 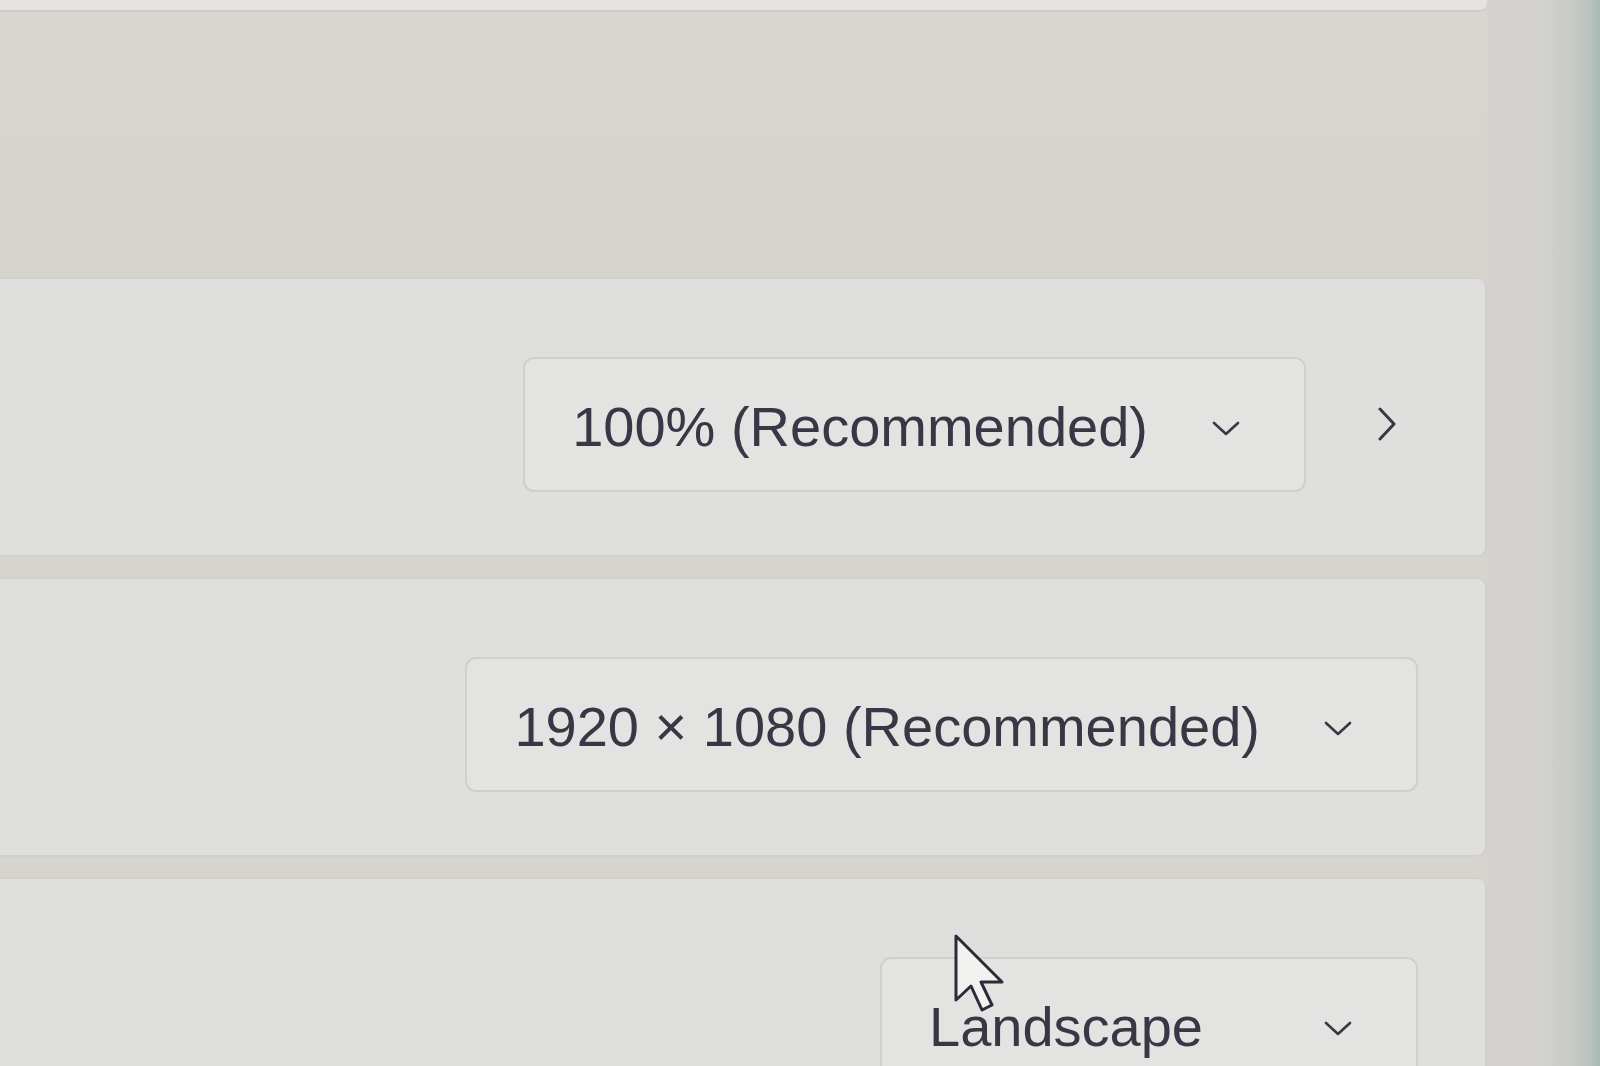 I want to click on chevron-right-icon, so click(x=1387, y=424).